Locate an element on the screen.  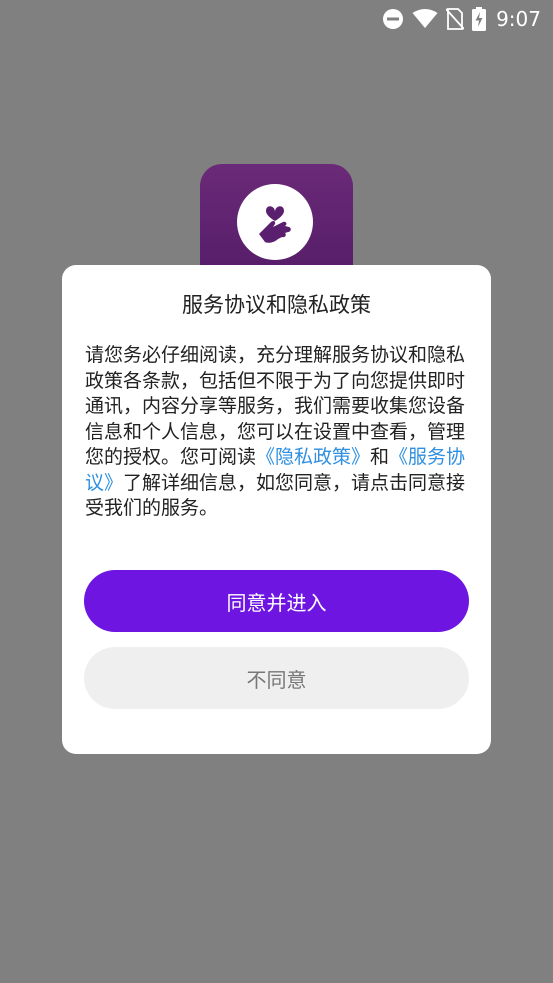
no-sim-icon is located at coordinates (455, 19).